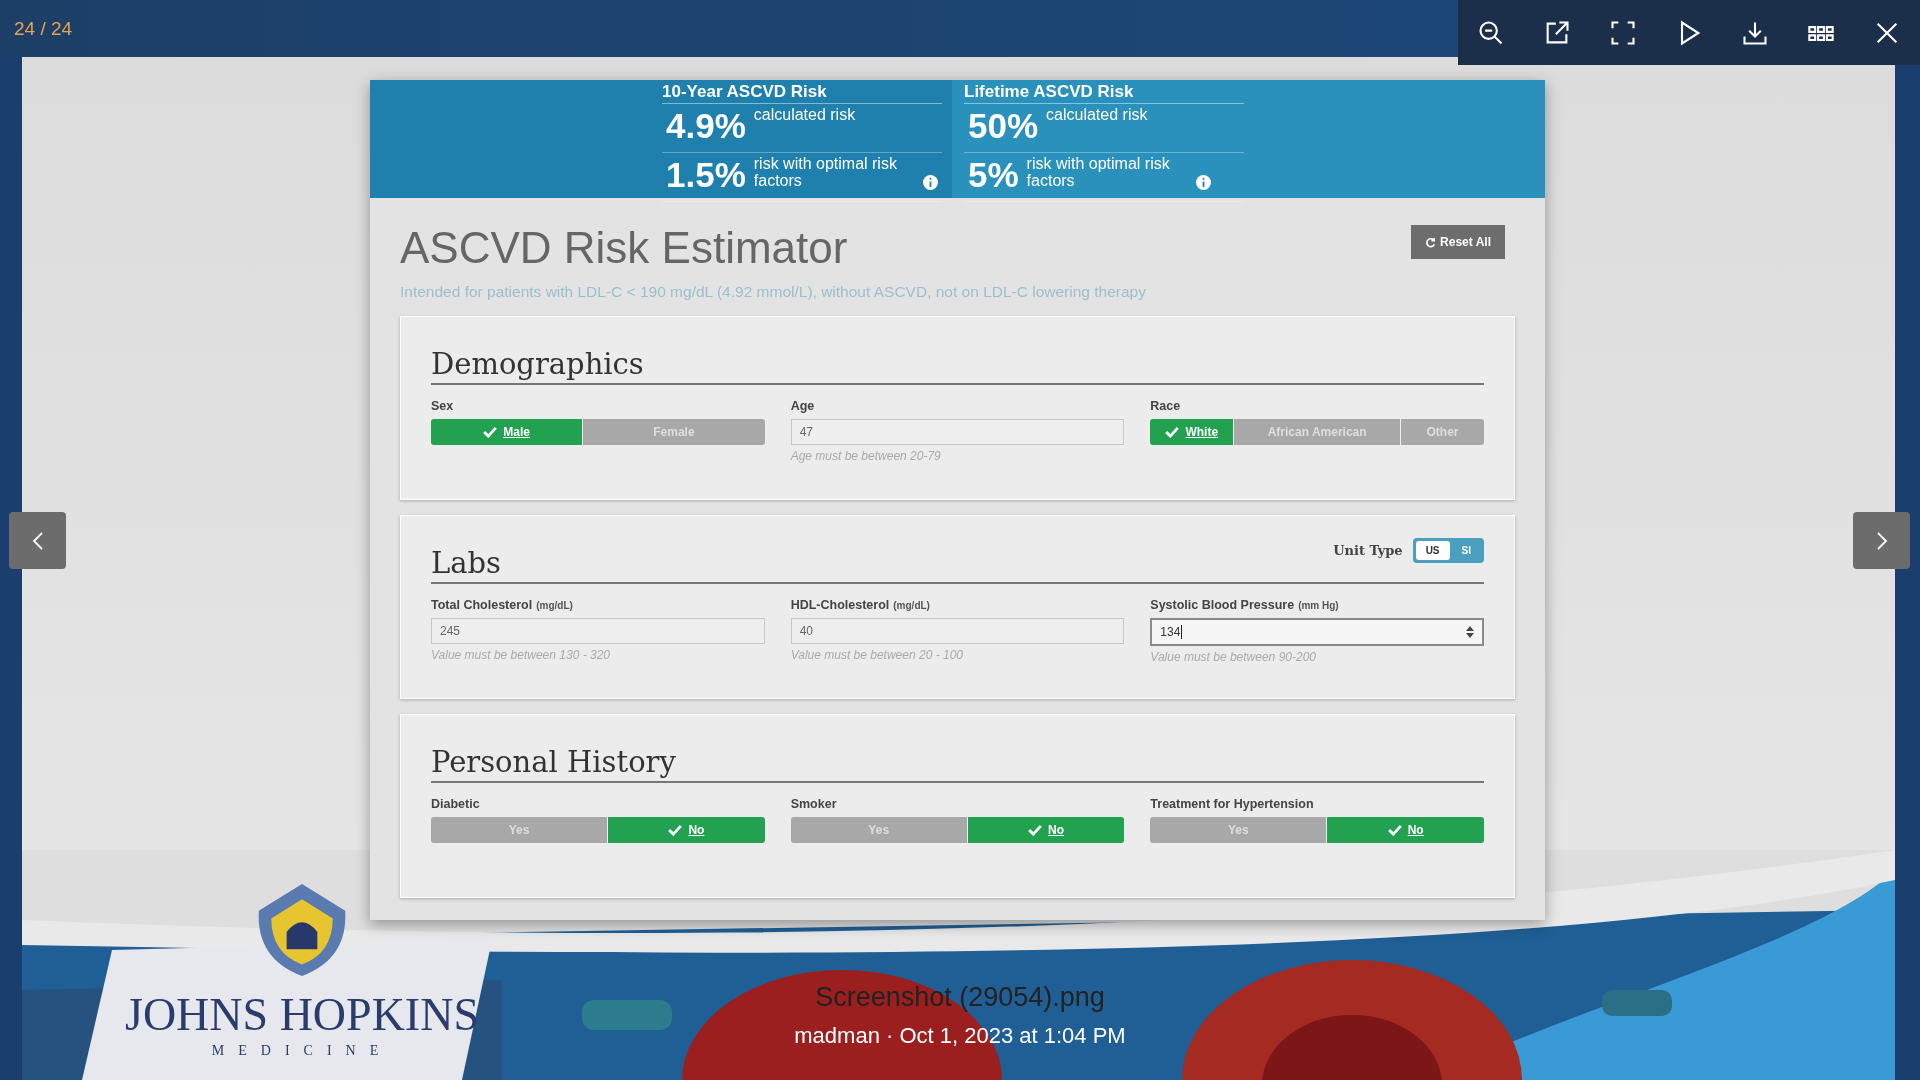  Describe the element at coordinates (1165, 406) in the screenshot. I see `field-label: Race` at that location.